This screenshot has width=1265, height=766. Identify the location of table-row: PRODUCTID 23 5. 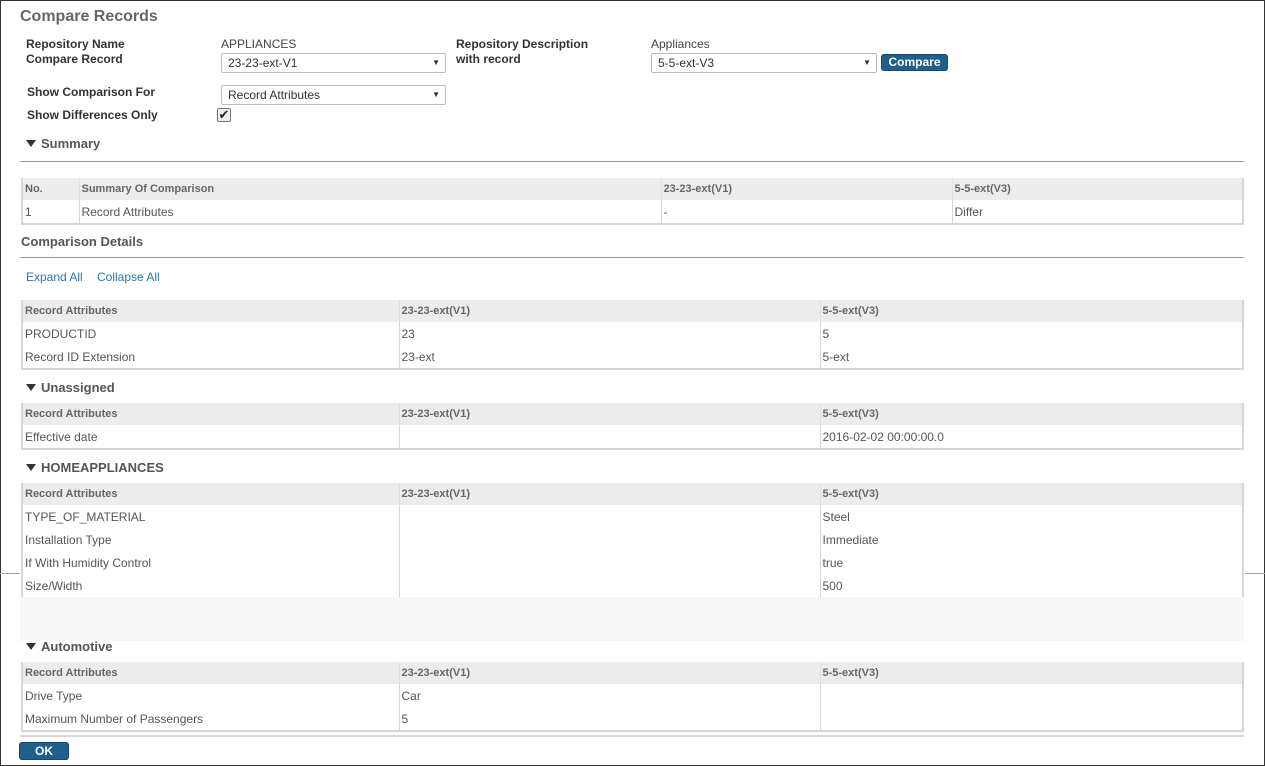
(632, 333).